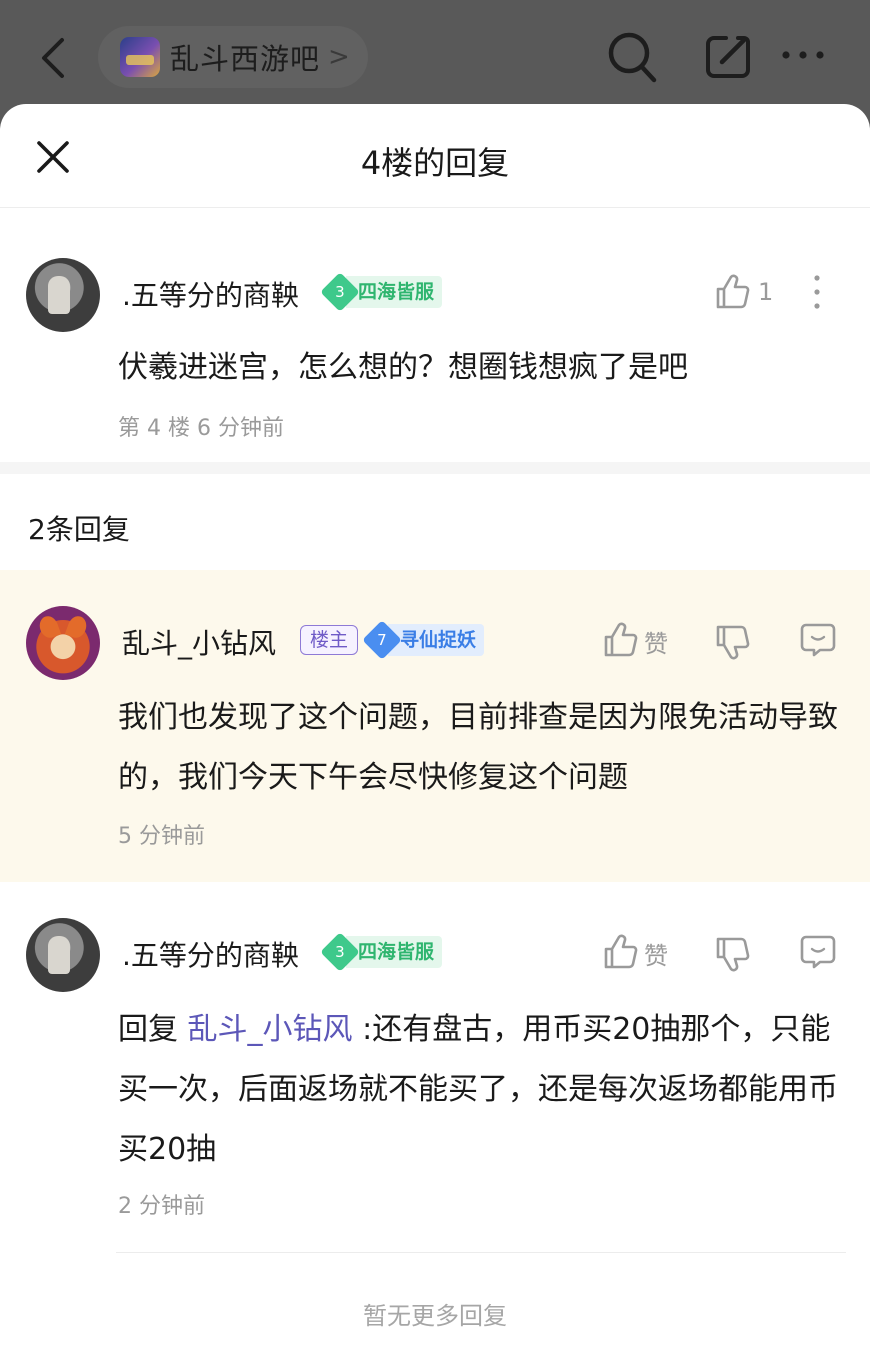 The height and width of the screenshot is (1349, 870). What do you see at coordinates (201, 428) in the screenshot?
I see `post-meta: 第 4 楼 6 分钟前` at bounding box center [201, 428].